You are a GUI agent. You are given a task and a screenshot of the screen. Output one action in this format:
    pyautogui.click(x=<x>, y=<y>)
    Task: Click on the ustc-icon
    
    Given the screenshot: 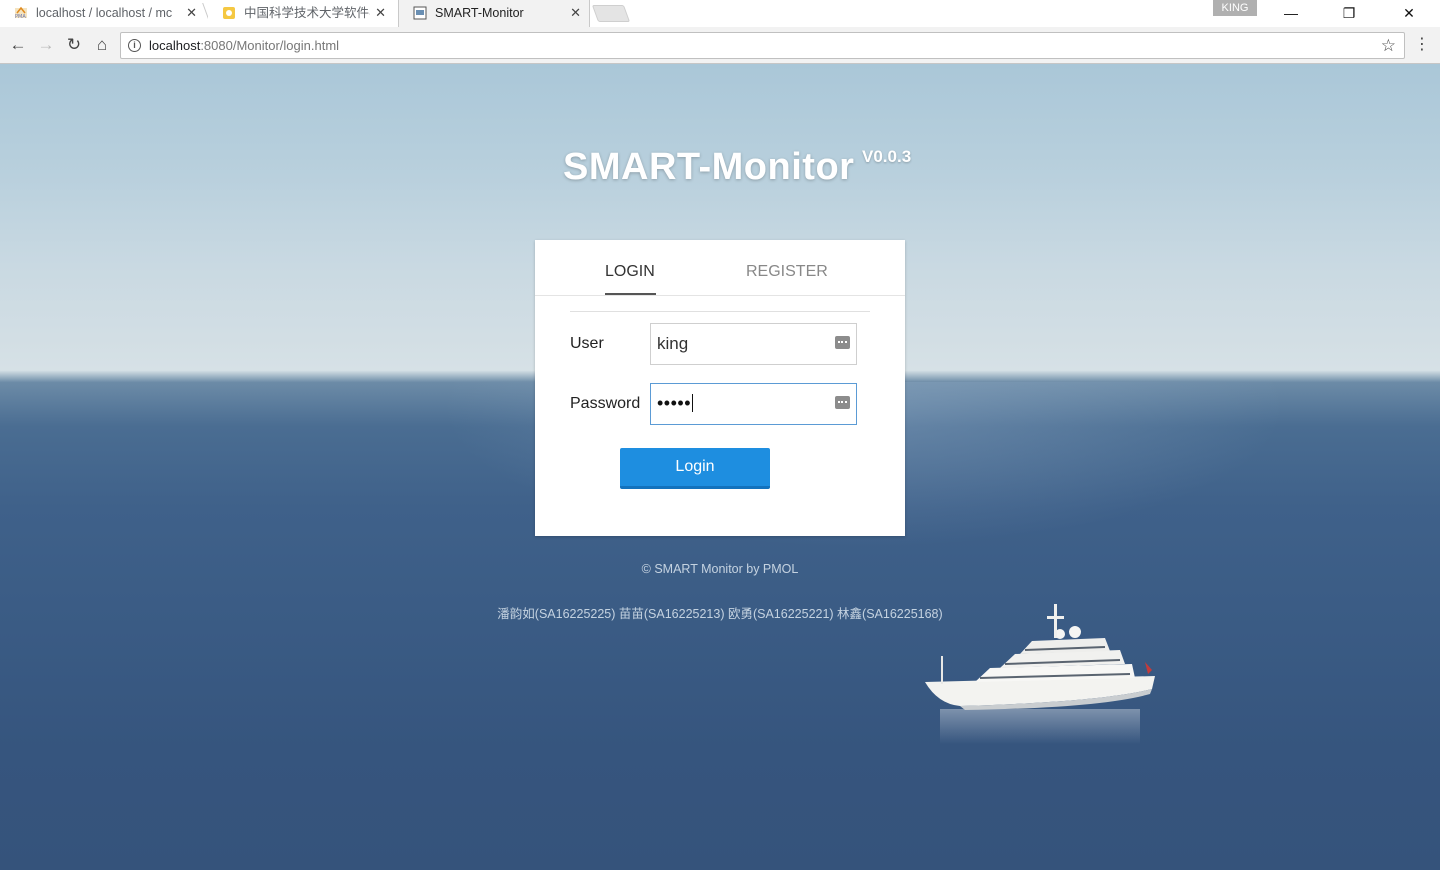 What is the action you would take?
    pyautogui.click(x=229, y=13)
    